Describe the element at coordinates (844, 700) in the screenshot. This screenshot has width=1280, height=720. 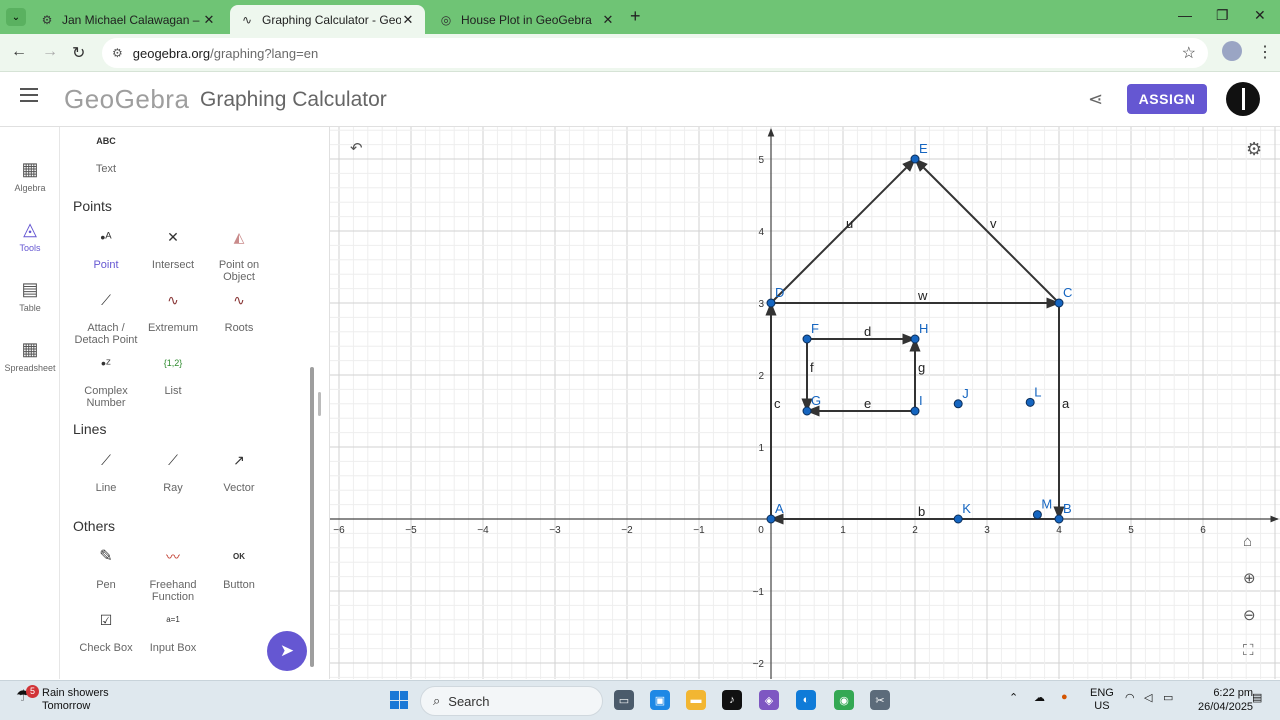
I see `chrome-icon: ◉` at that location.